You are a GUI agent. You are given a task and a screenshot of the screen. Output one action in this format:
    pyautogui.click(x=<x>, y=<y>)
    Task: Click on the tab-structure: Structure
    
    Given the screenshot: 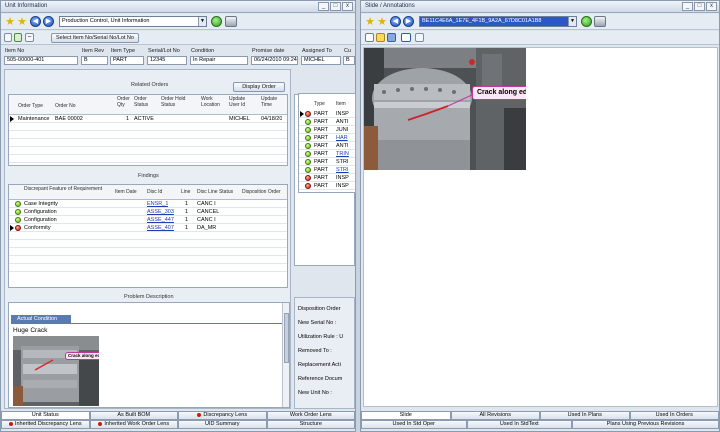 What is the action you would take?
    pyautogui.click(x=310, y=424)
    